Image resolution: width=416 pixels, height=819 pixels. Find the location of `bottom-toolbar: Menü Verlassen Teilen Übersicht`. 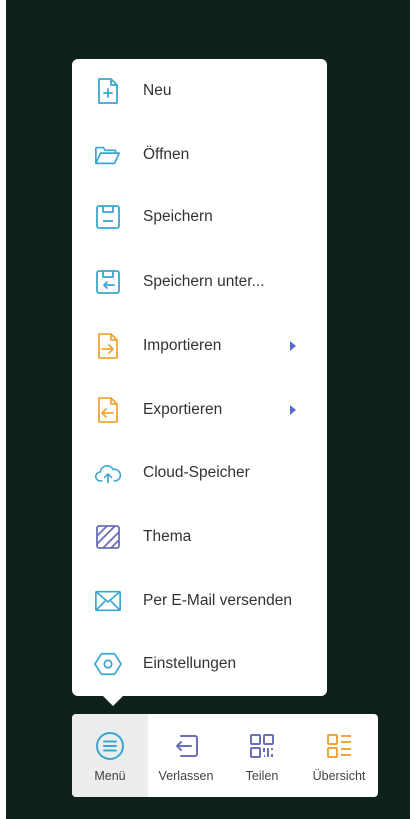

bottom-toolbar: Menü Verlassen Teilen Übersicht is located at coordinates (225, 755).